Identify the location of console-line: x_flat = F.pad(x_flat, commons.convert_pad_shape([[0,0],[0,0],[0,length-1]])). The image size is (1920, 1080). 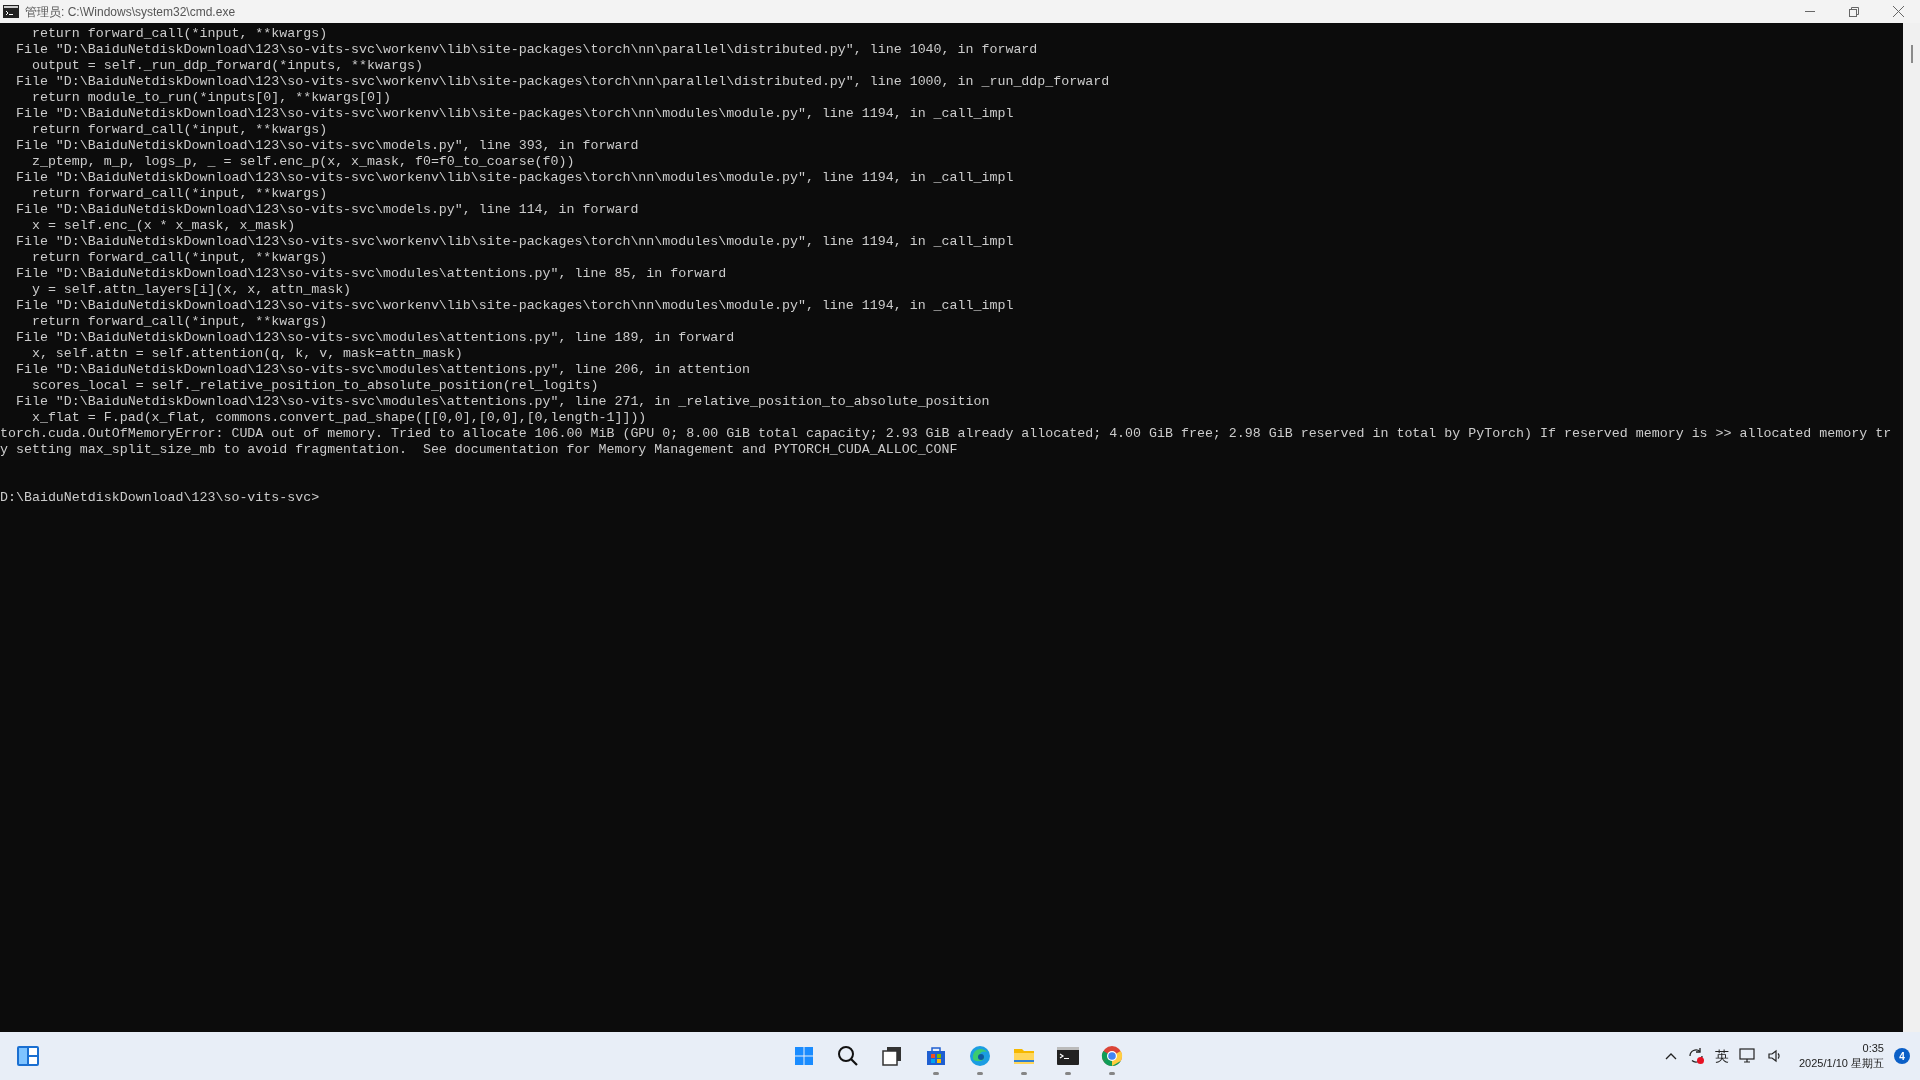
(339, 418).